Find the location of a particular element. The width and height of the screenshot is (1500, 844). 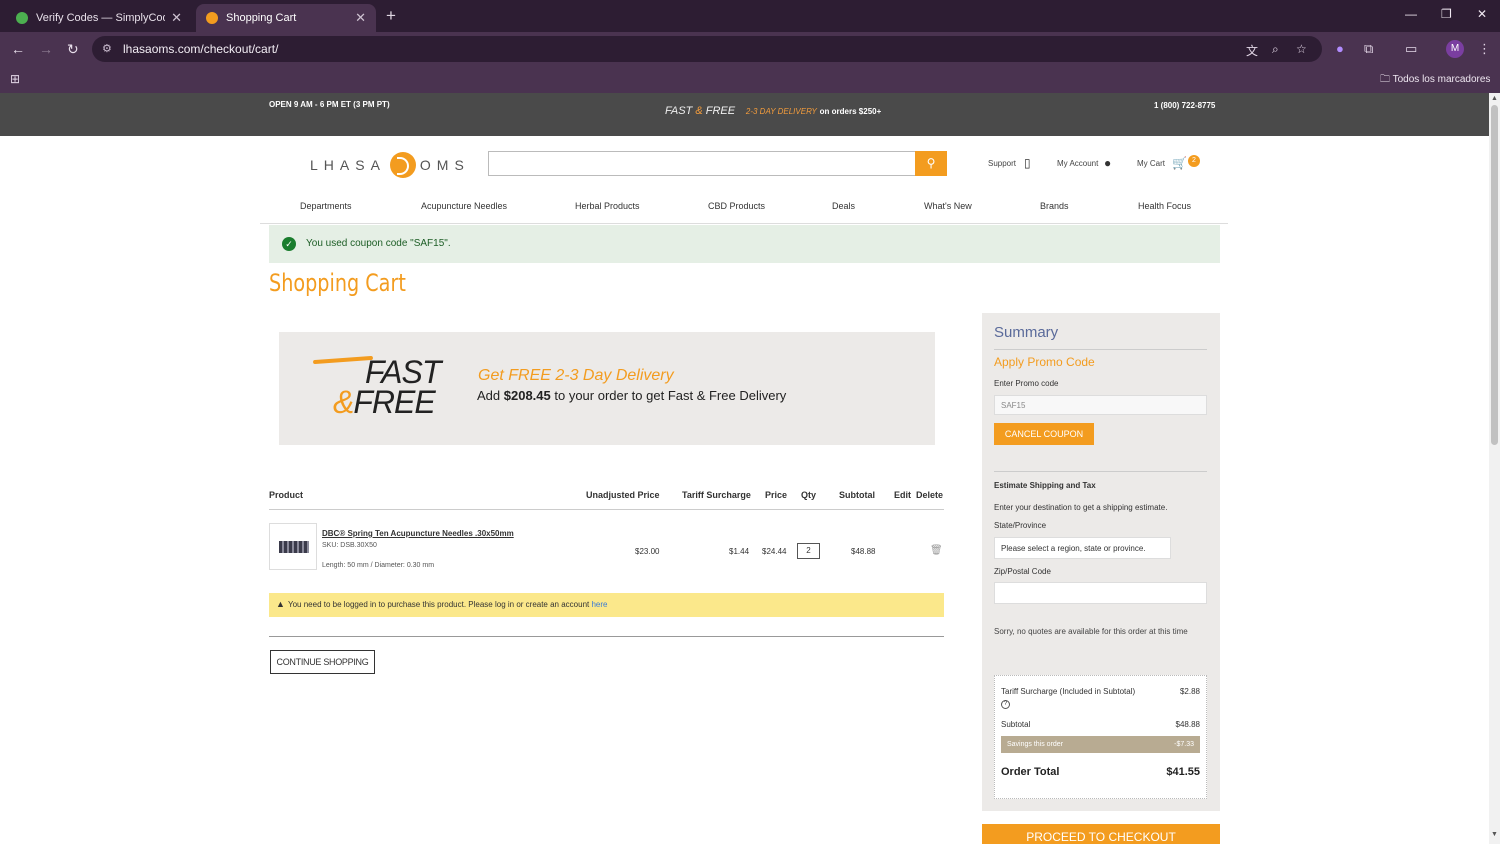

promo-label: Enter Promo code is located at coordinates (1026, 383).